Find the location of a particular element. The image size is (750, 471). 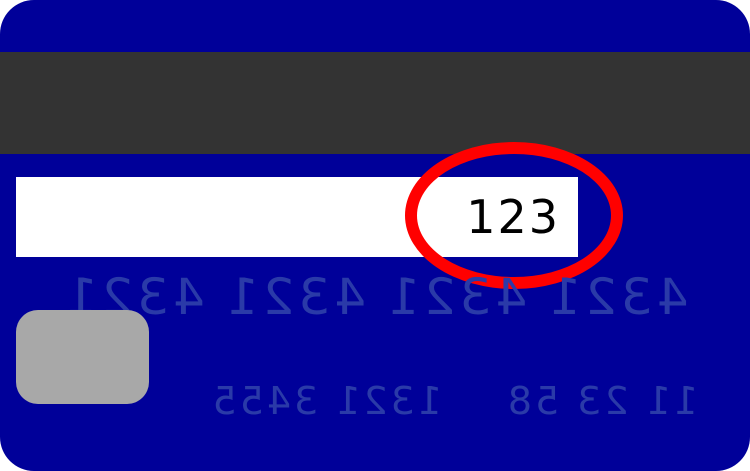

chip-icon is located at coordinates (82, 357).